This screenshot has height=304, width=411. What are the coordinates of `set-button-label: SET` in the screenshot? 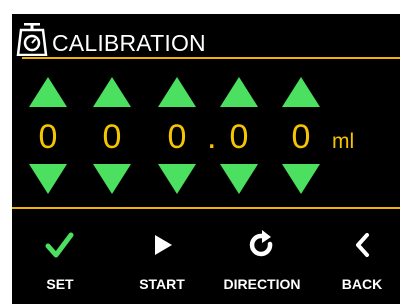 It's located at (60, 284).